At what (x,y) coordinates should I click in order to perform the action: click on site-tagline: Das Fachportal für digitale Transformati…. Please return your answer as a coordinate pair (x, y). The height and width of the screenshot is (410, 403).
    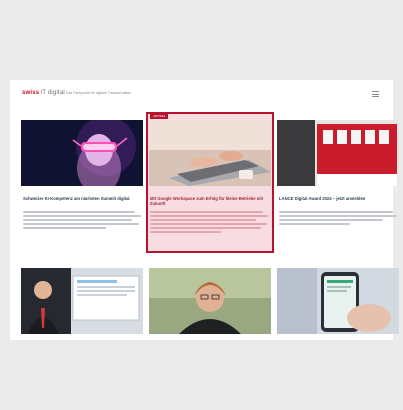
    Looking at the image, I should click on (99, 93).